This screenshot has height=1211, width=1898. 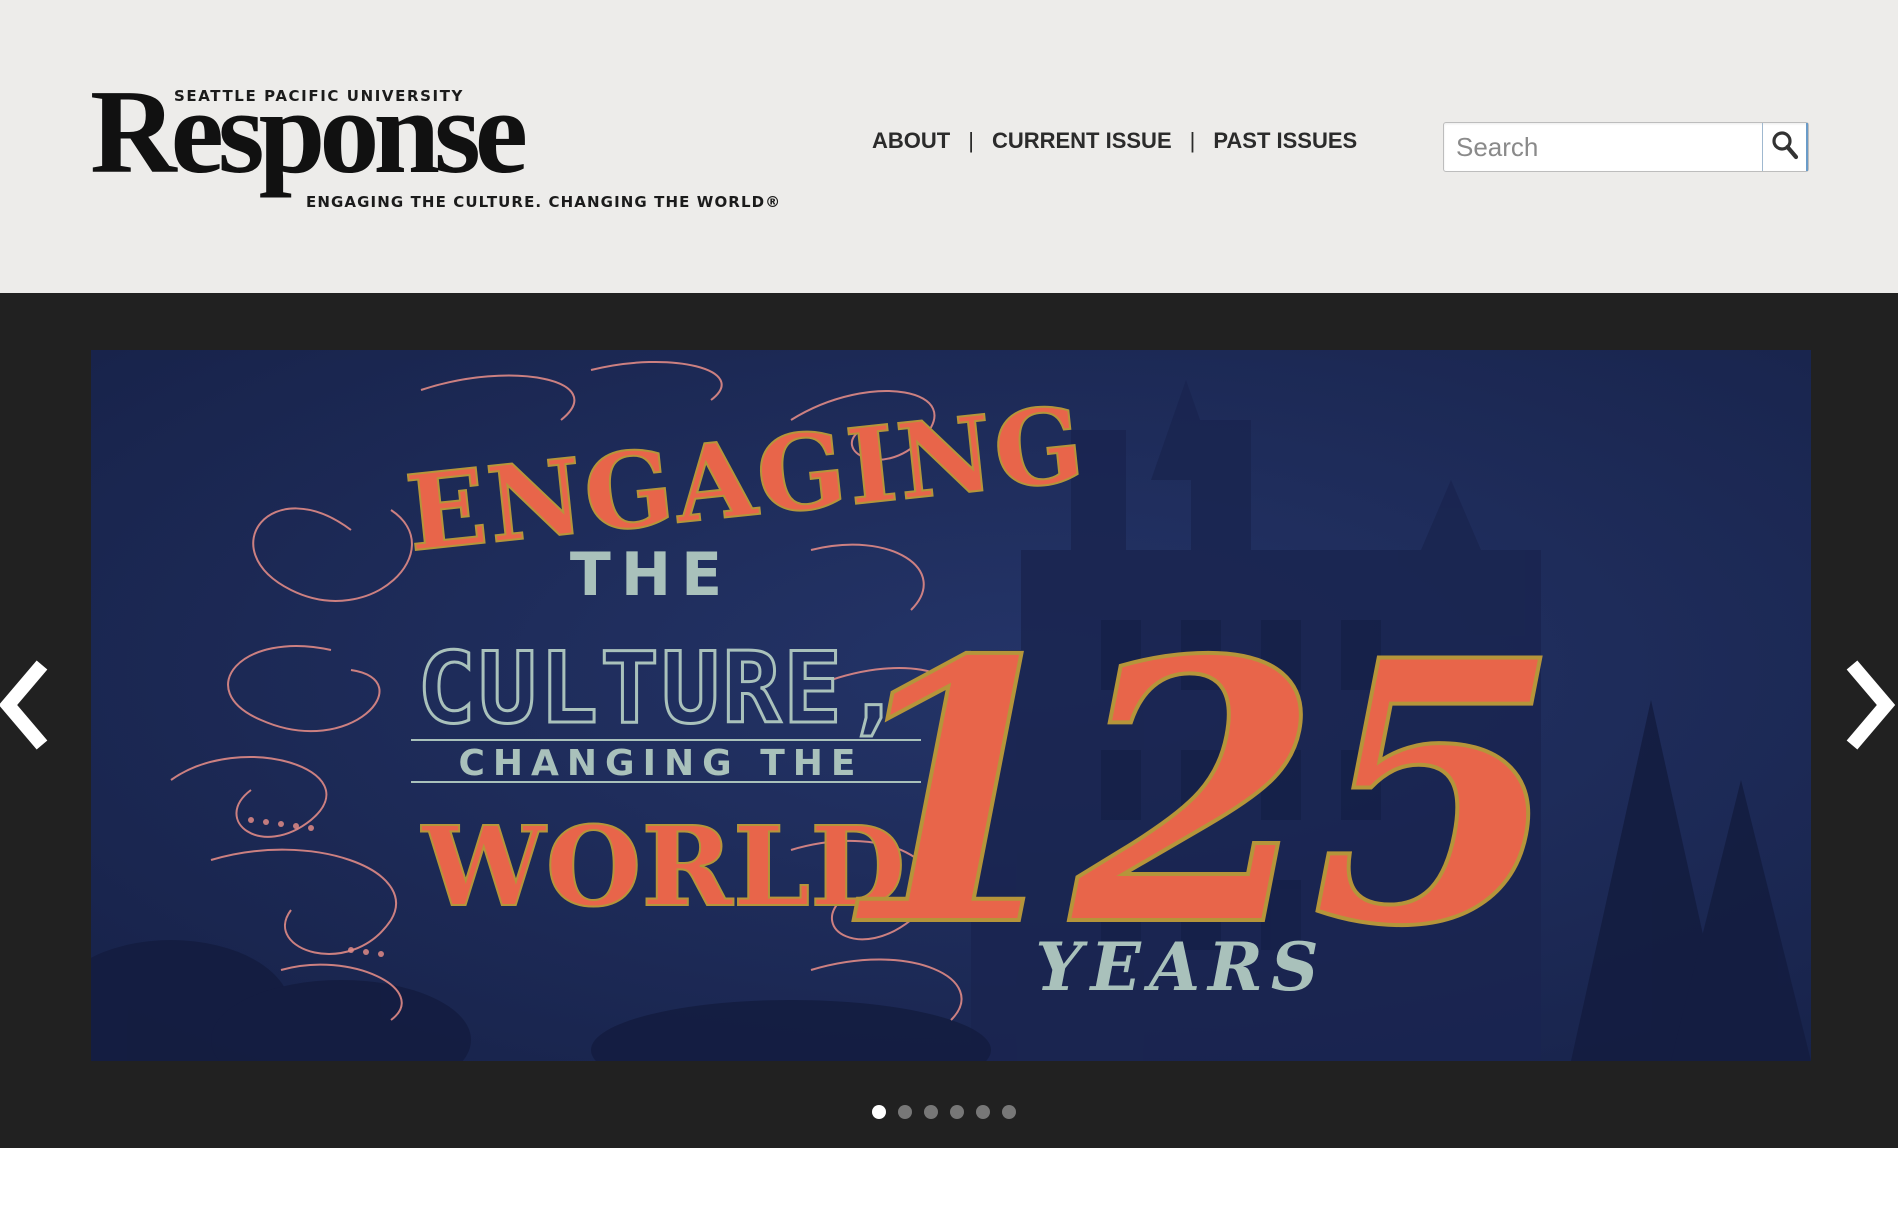 I want to click on nav-about: ABOUT, so click(x=911, y=141).